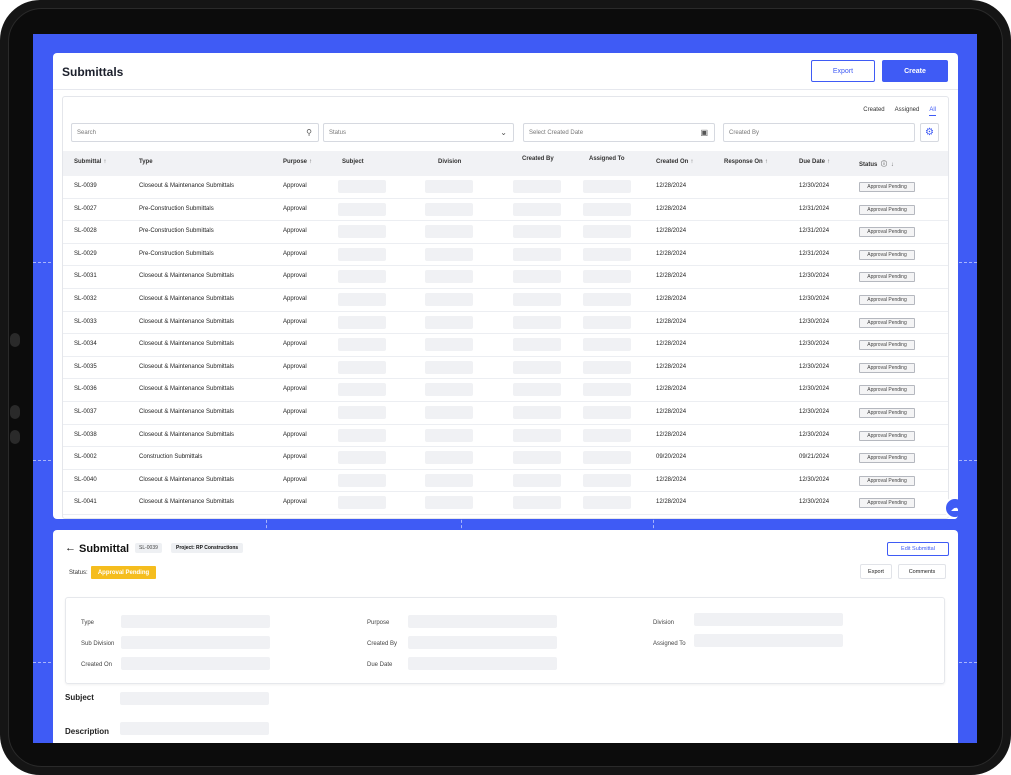 The image size is (1011, 775). I want to click on comments-button: Comments, so click(922, 571).